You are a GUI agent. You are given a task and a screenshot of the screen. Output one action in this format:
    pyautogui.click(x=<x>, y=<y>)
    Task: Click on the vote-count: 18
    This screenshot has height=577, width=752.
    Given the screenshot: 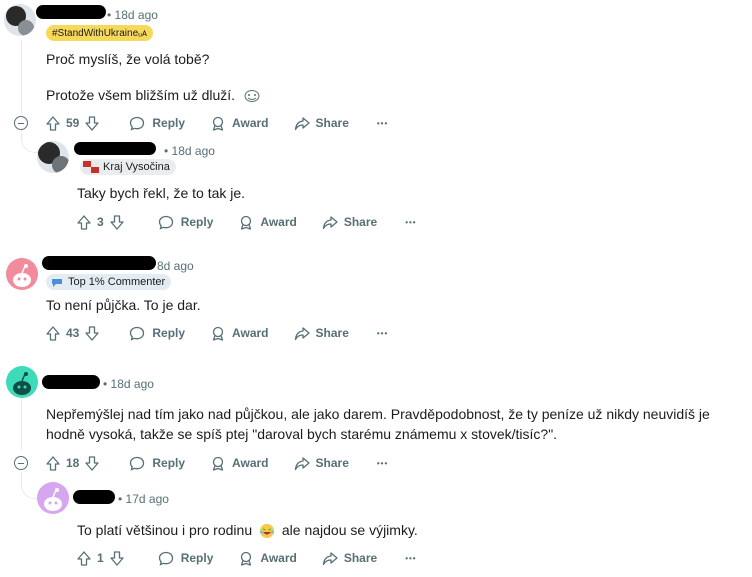 What is the action you would take?
    pyautogui.click(x=73, y=463)
    